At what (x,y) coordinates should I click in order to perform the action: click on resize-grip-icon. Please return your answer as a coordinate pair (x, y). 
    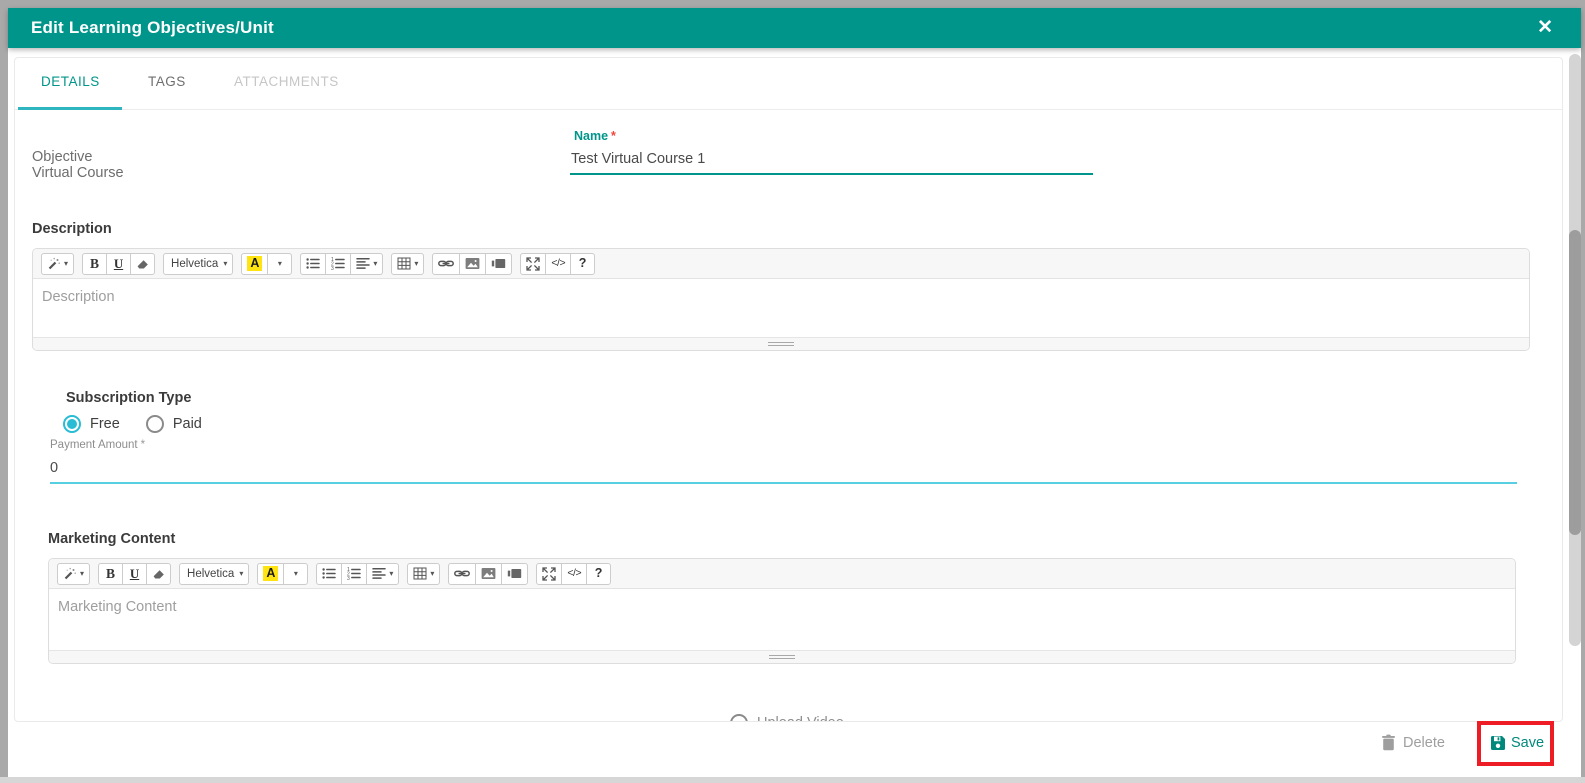
    Looking at the image, I should click on (781, 344).